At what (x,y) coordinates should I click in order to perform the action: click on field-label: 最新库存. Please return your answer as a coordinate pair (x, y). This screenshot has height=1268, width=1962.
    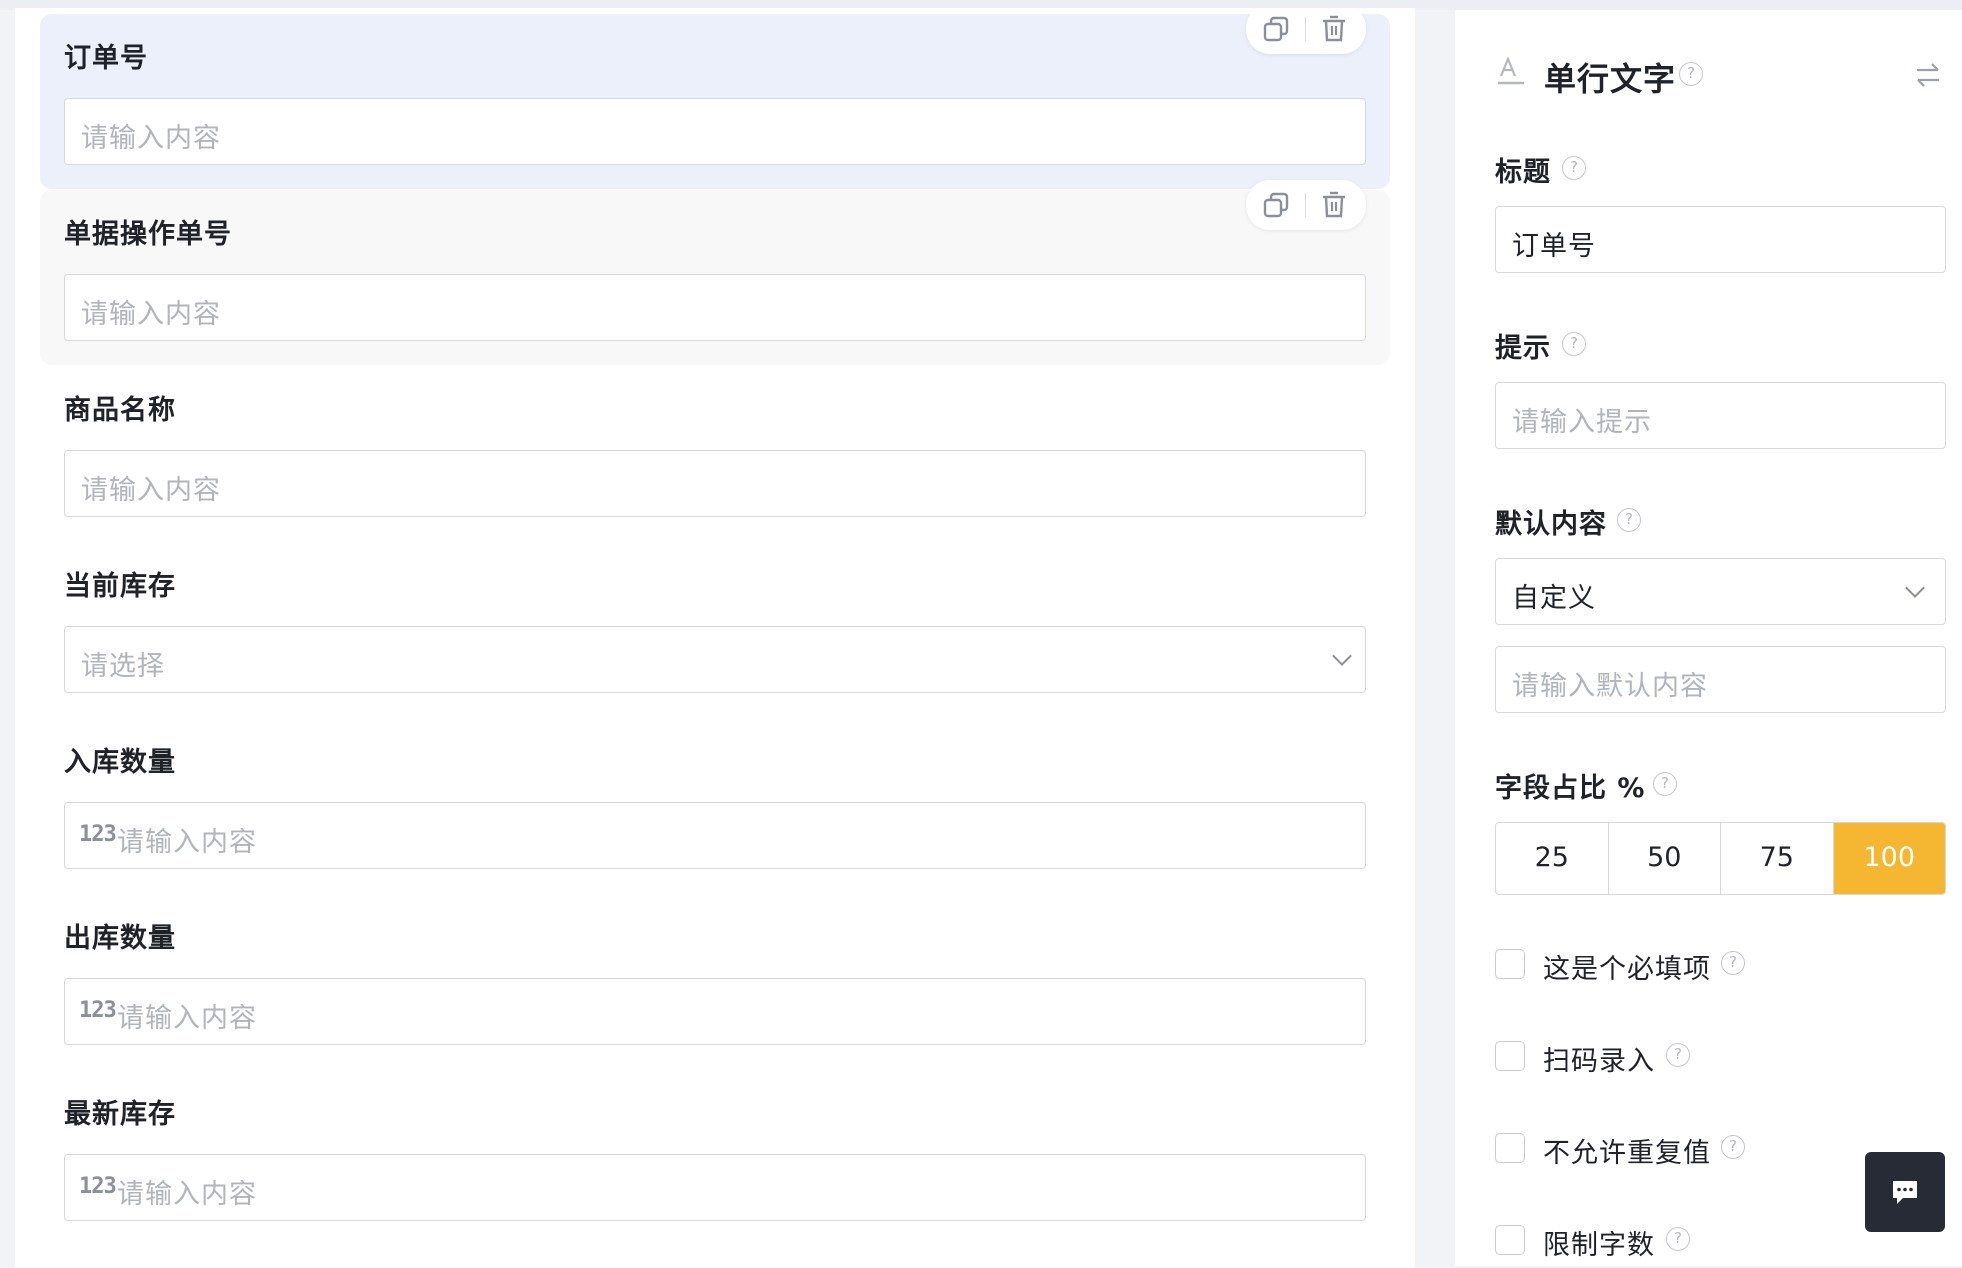
    Looking at the image, I should click on (120, 1114).